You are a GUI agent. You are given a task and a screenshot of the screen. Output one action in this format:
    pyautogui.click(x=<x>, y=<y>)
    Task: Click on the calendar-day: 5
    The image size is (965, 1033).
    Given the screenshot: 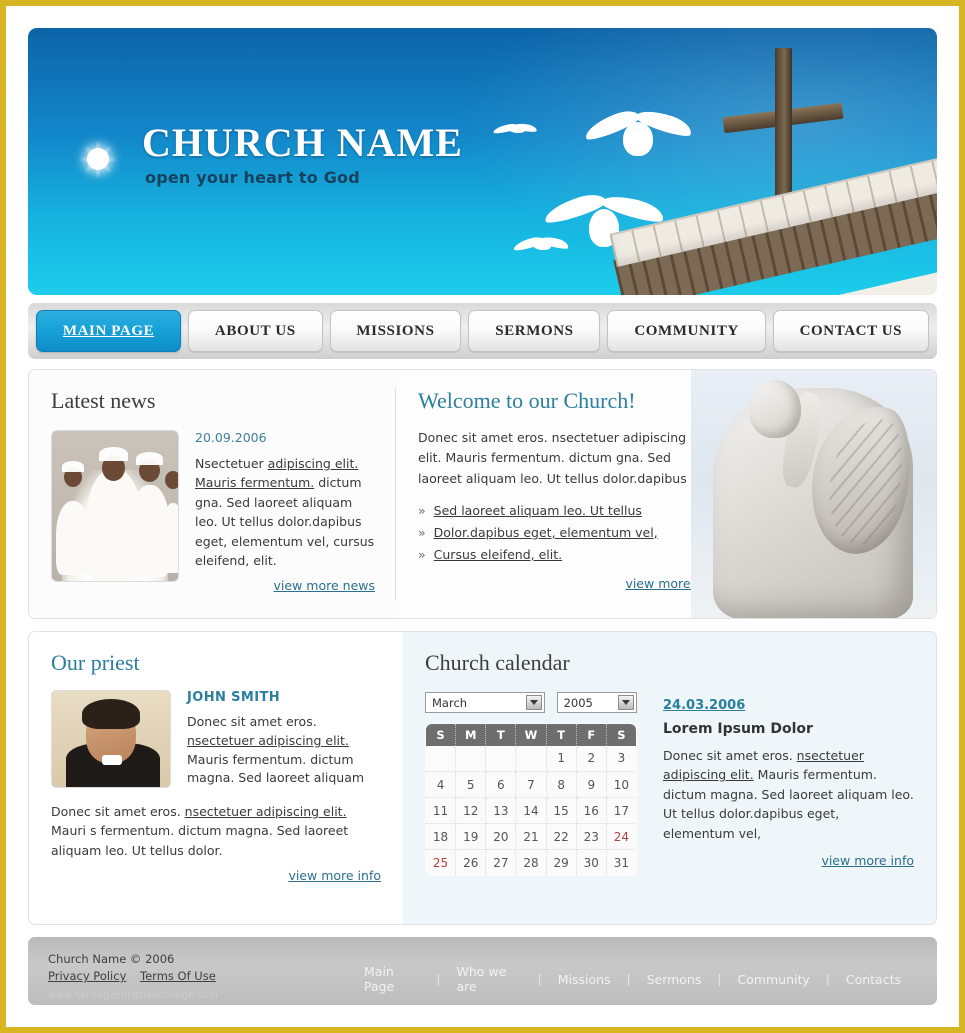 What is the action you would take?
    pyautogui.click(x=471, y=784)
    